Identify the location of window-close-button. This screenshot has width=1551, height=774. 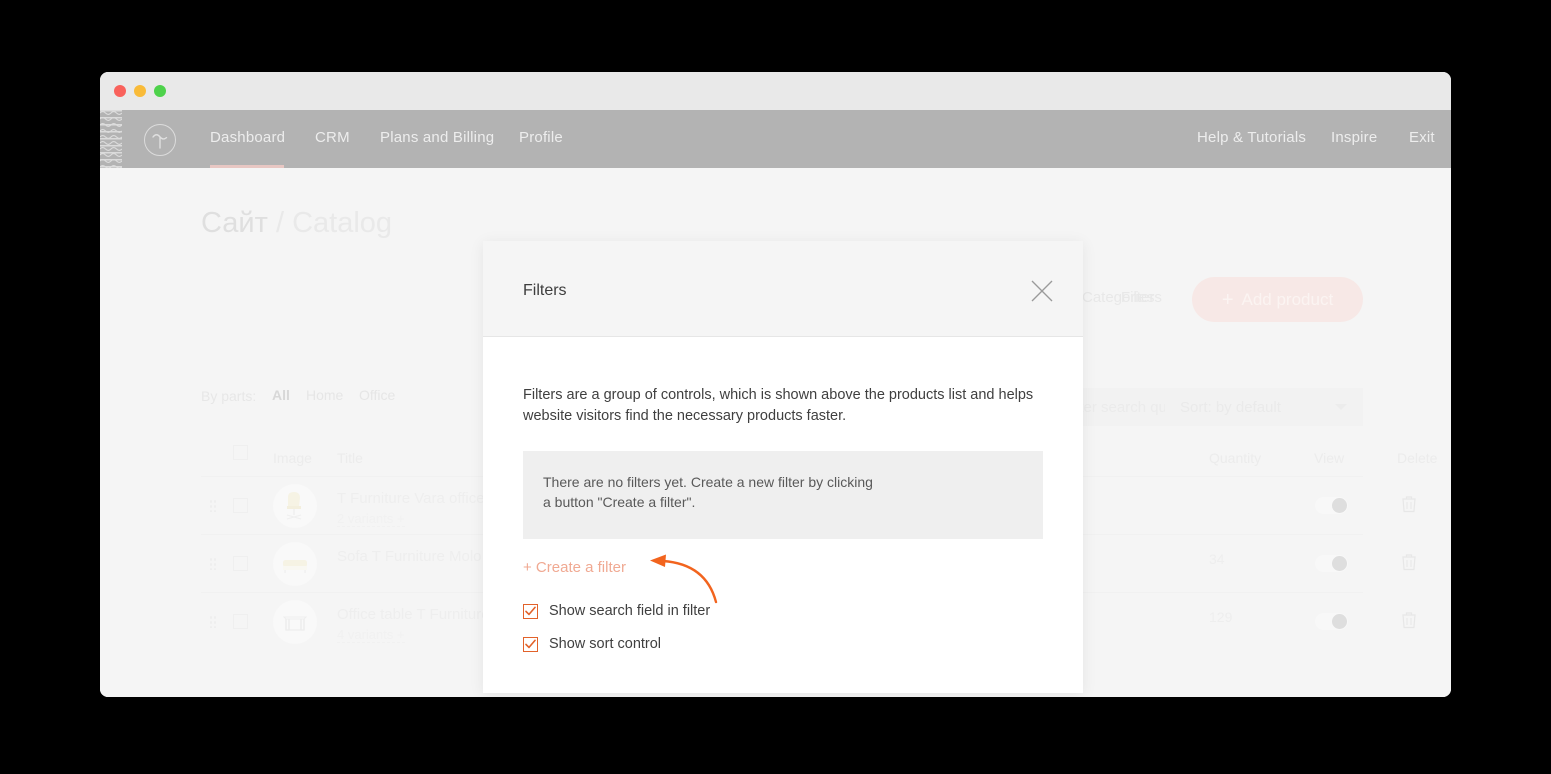
(120, 91).